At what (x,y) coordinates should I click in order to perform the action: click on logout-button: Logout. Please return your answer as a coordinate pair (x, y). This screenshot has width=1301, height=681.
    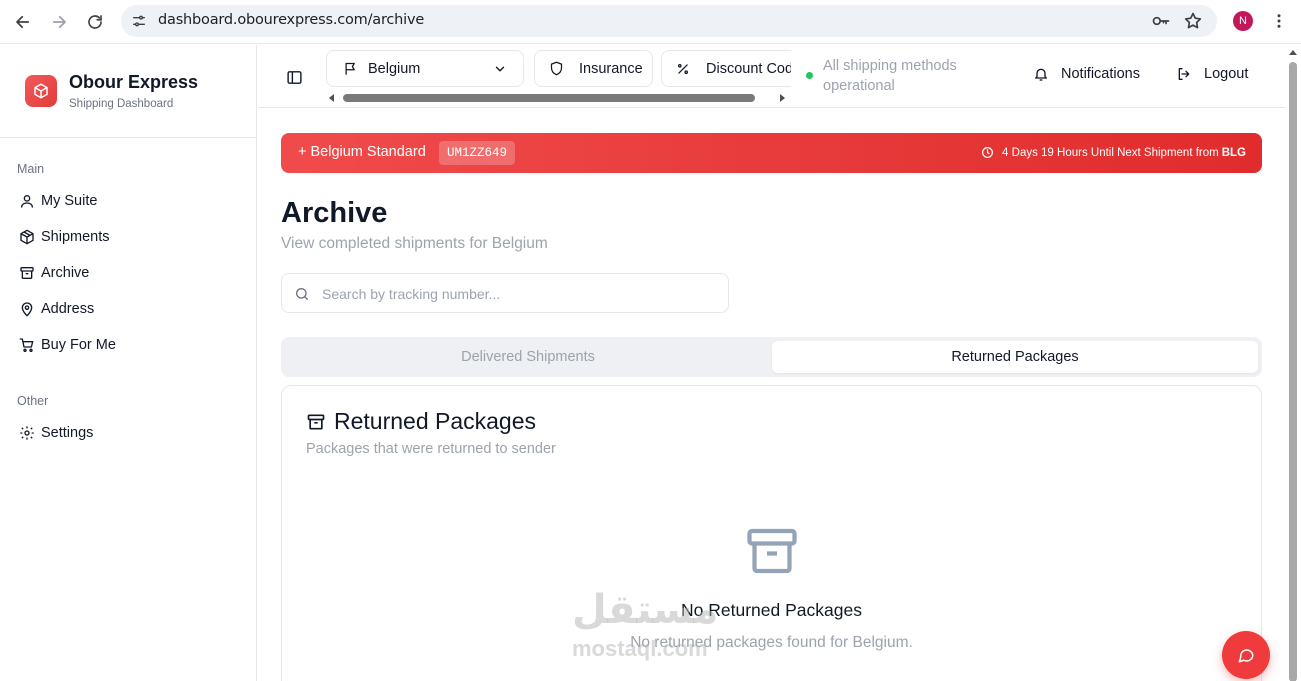
    Looking at the image, I should click on (1212, 74).